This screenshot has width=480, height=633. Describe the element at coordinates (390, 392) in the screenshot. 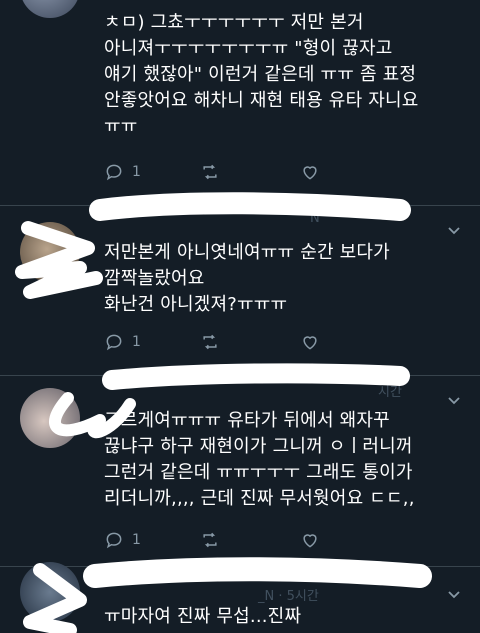

I see `handle-hint: 시간` at that location.